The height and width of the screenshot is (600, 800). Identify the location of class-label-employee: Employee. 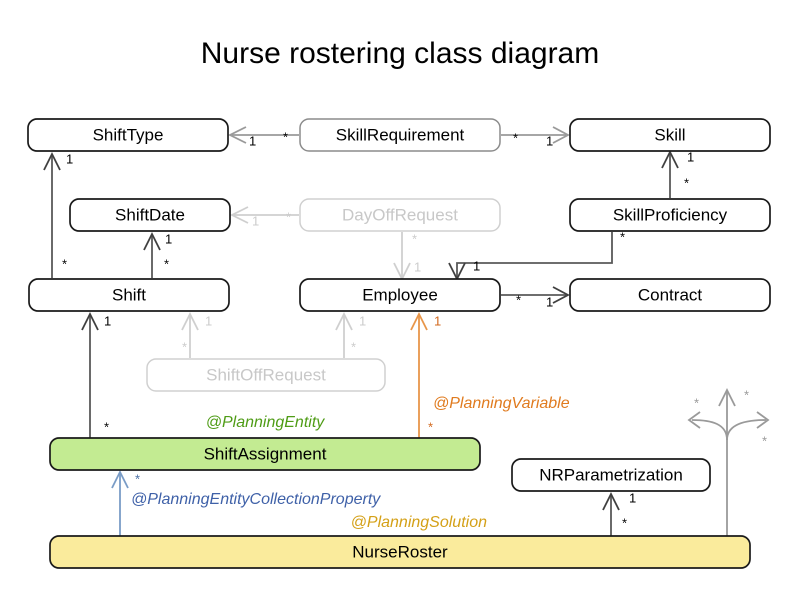
(400, 294).